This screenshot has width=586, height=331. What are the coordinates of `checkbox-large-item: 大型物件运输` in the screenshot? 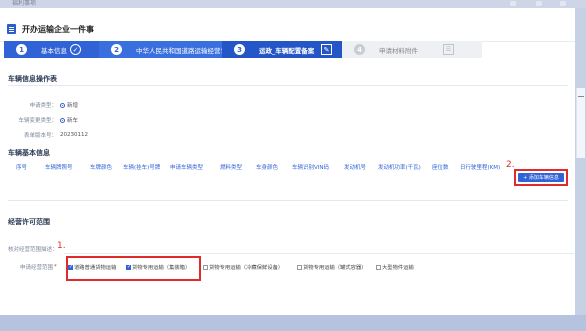 It's located at (395, 267).